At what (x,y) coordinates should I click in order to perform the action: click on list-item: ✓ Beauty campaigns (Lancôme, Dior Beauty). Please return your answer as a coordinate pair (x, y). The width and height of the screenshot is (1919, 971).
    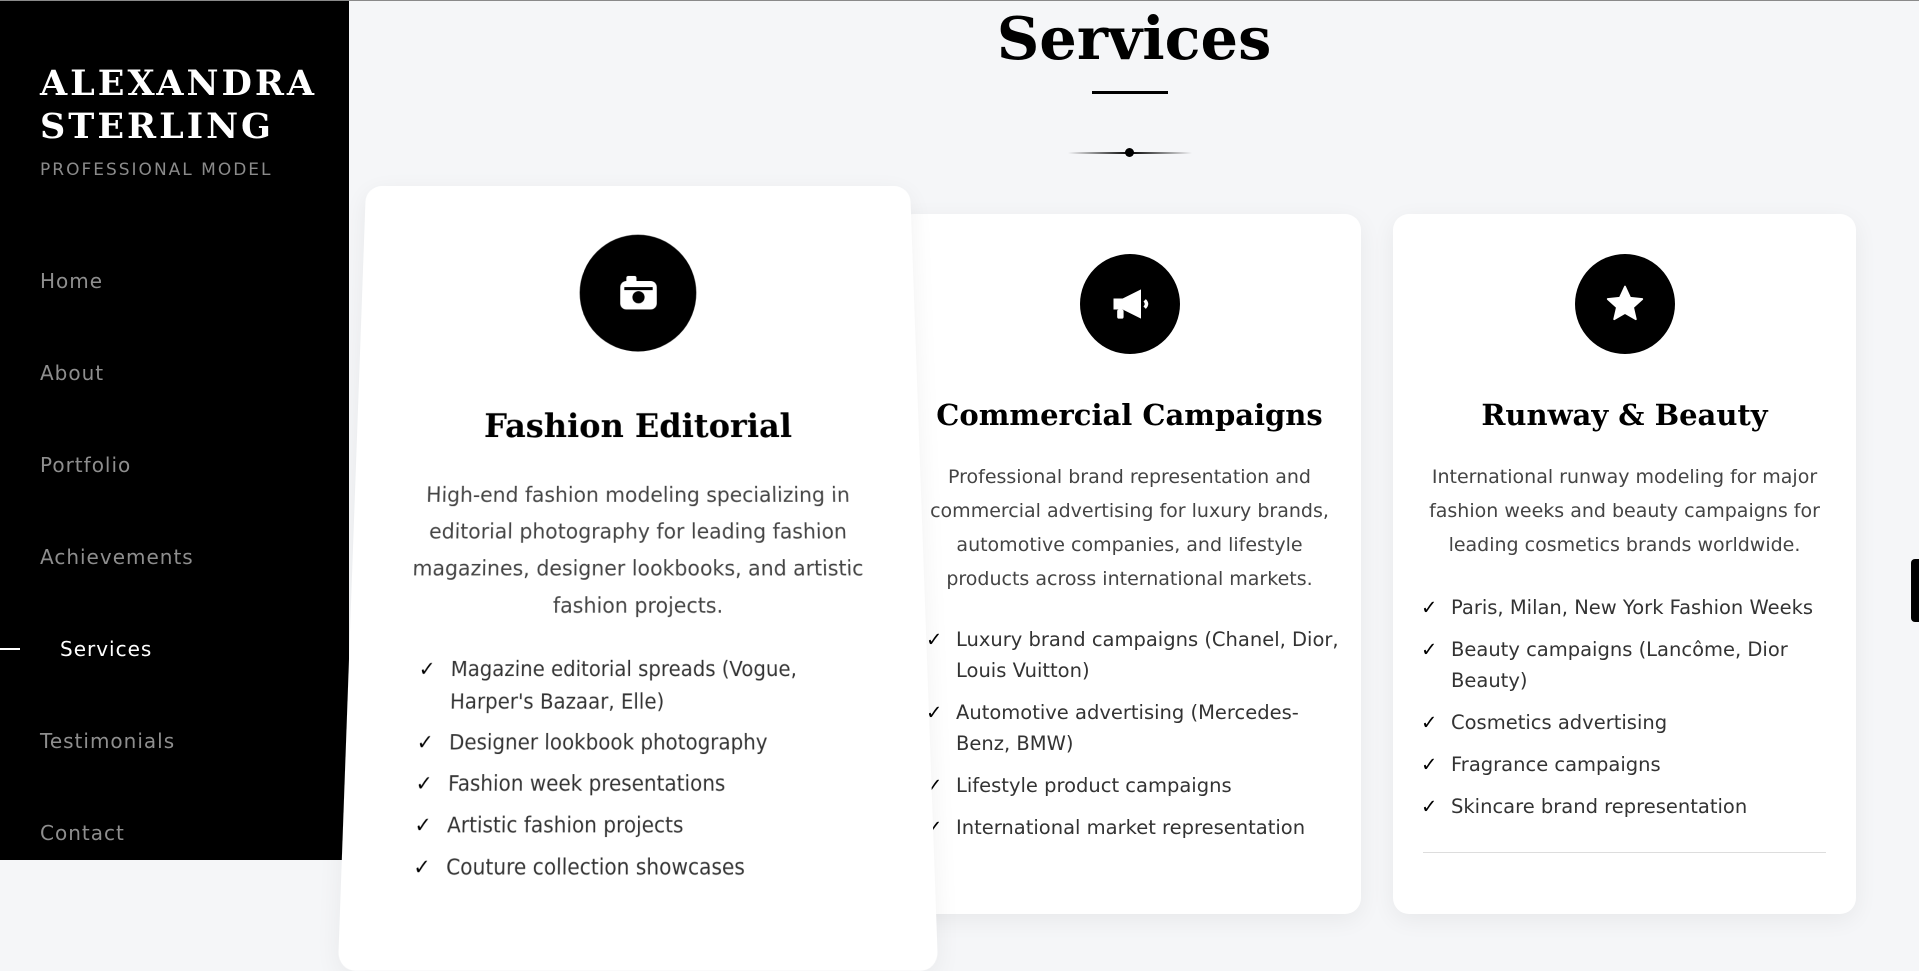
    Looking at the image, I should click on (1628, 665).